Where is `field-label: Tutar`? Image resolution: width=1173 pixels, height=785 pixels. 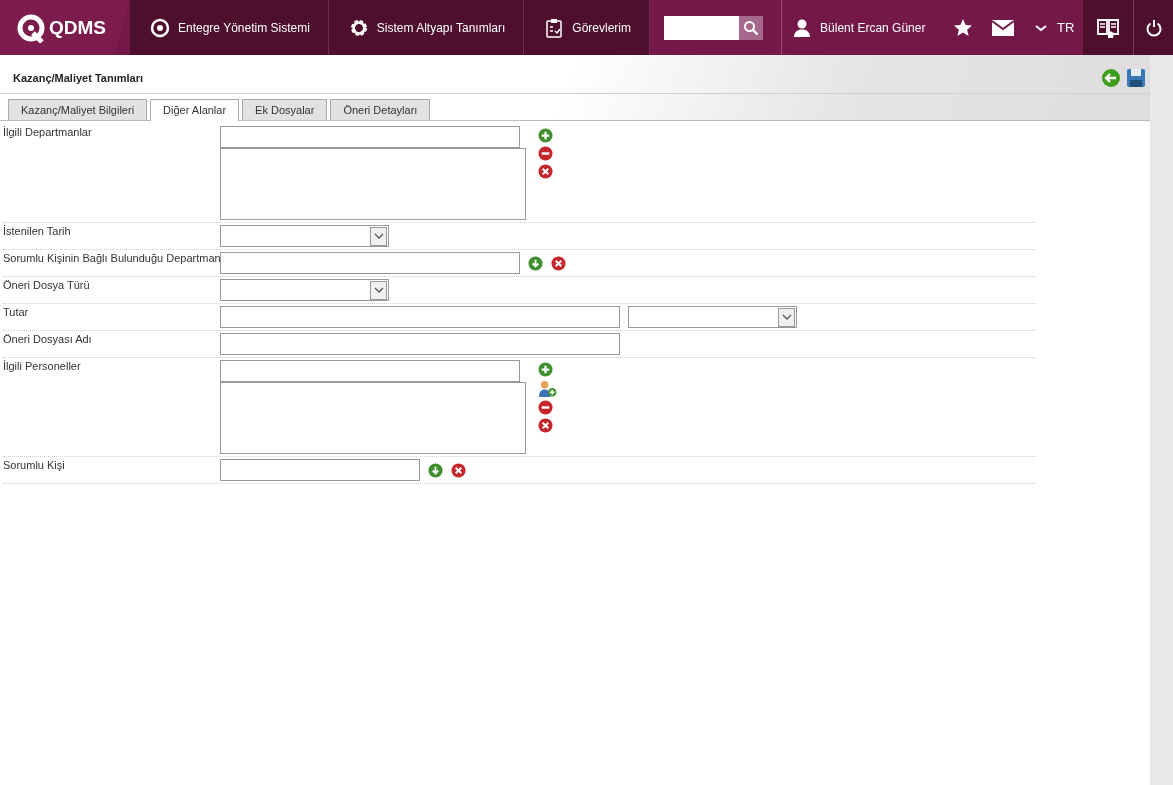 field-label: Tutar is located at coordinates (16, 313).